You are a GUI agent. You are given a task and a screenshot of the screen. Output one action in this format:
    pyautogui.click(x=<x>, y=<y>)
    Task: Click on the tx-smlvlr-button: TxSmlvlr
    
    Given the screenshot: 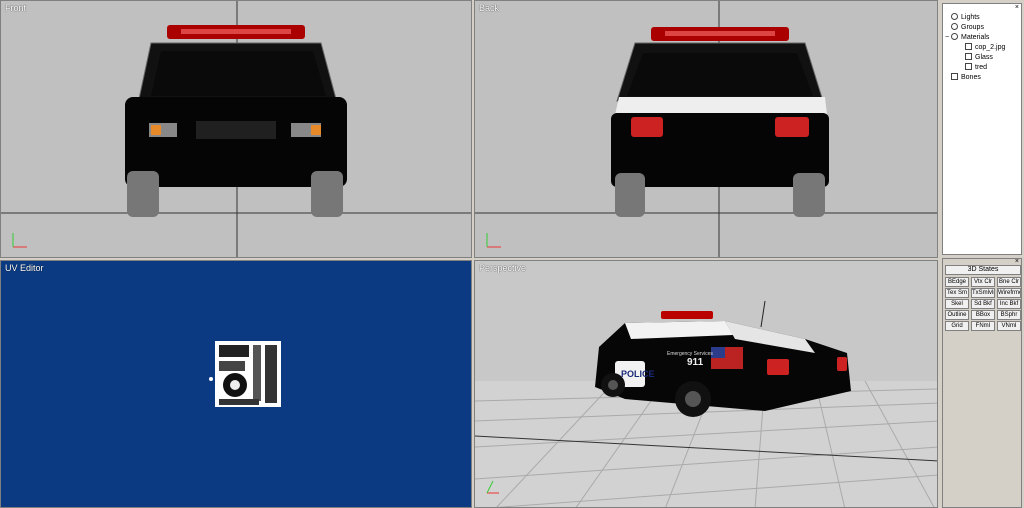 What is the action you would take?
    pyautogui.click(x=983, y=293)
    